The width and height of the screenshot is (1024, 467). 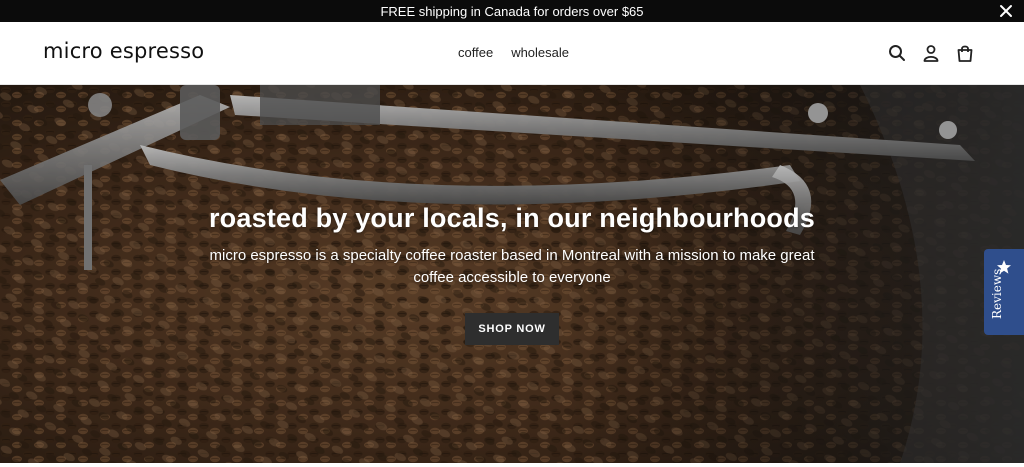 I want to click on reviews-tab: Reviews, so click(x=1004, y=292).